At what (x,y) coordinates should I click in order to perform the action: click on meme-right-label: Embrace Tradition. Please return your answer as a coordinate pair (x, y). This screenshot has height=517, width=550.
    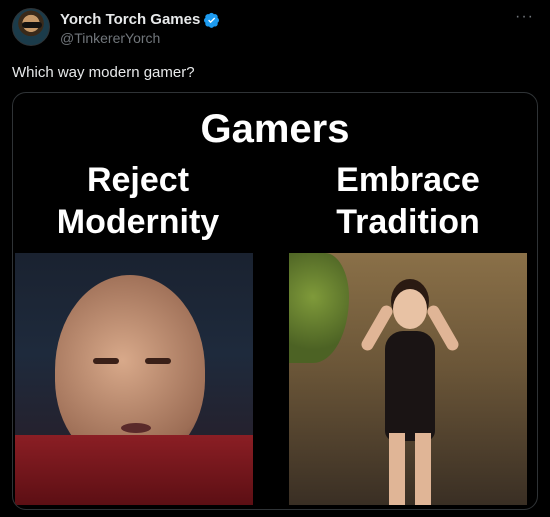
    Looking at the image, I should click on (408, 201).